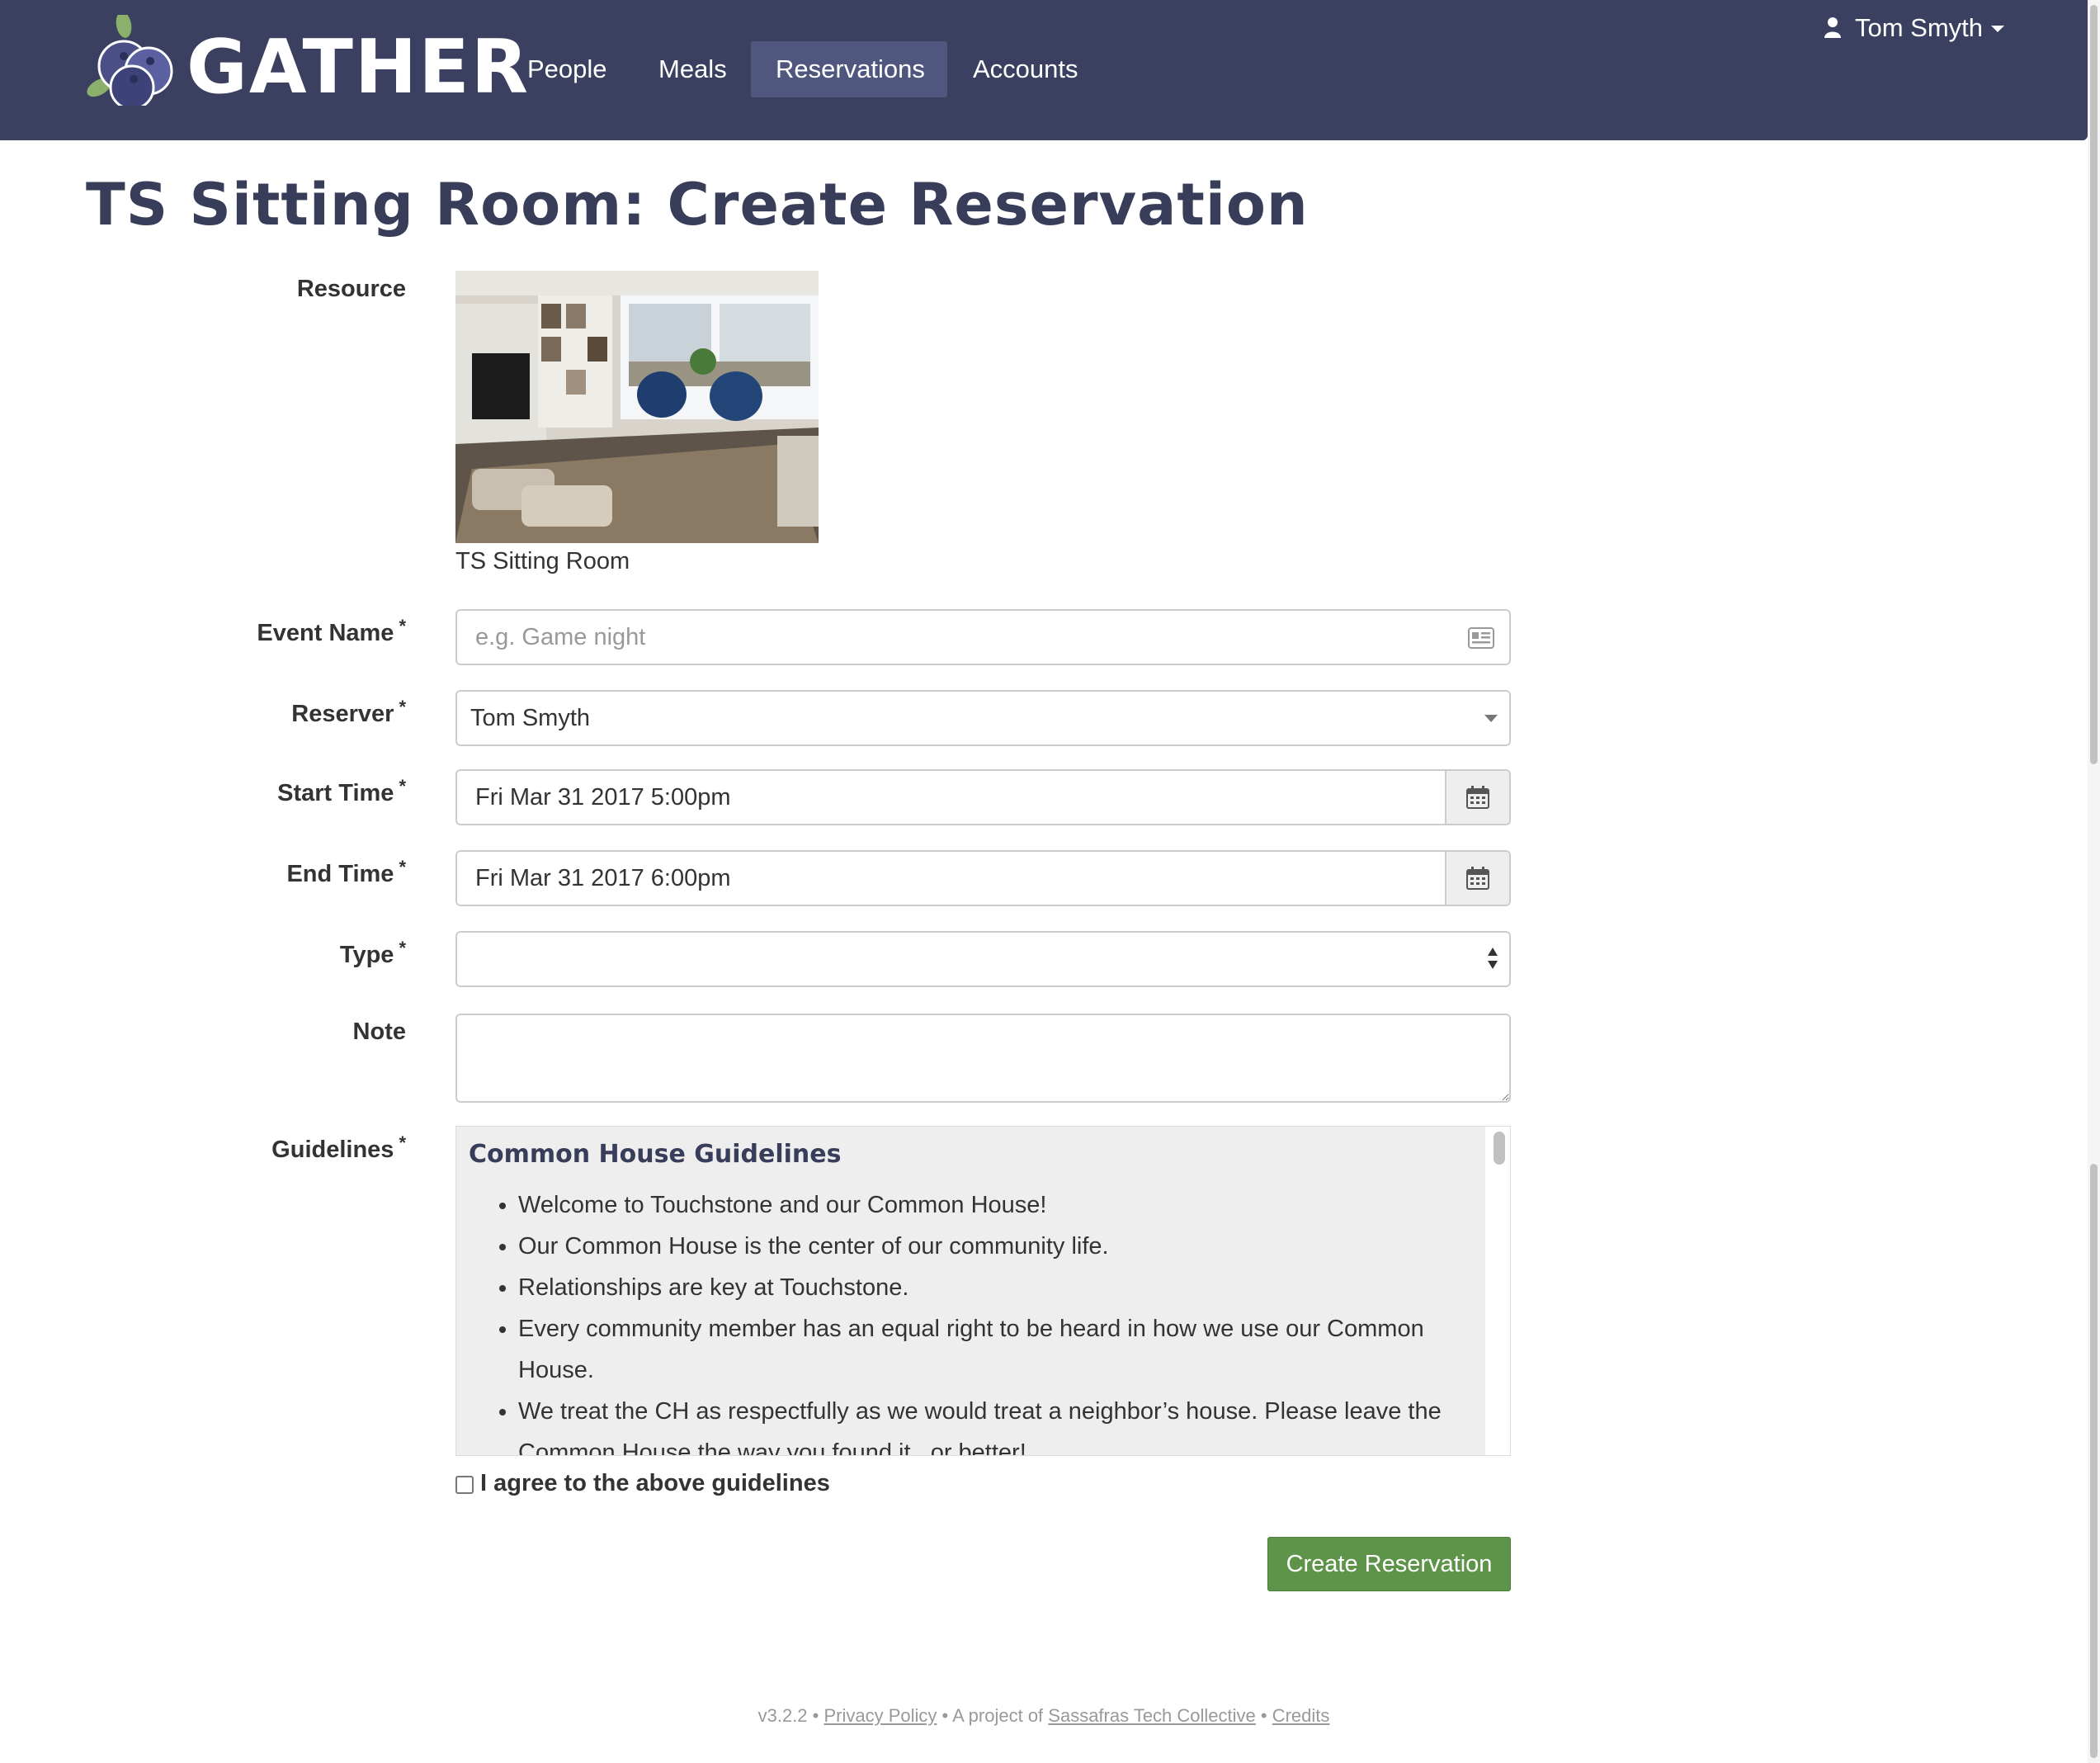 The width and height of the screenshot is (2100, 1763). What do you see at coordinates (325, 633) in the screenshot?
I see `event-name-label-text: Event Name` at bounding box center [325, 633].